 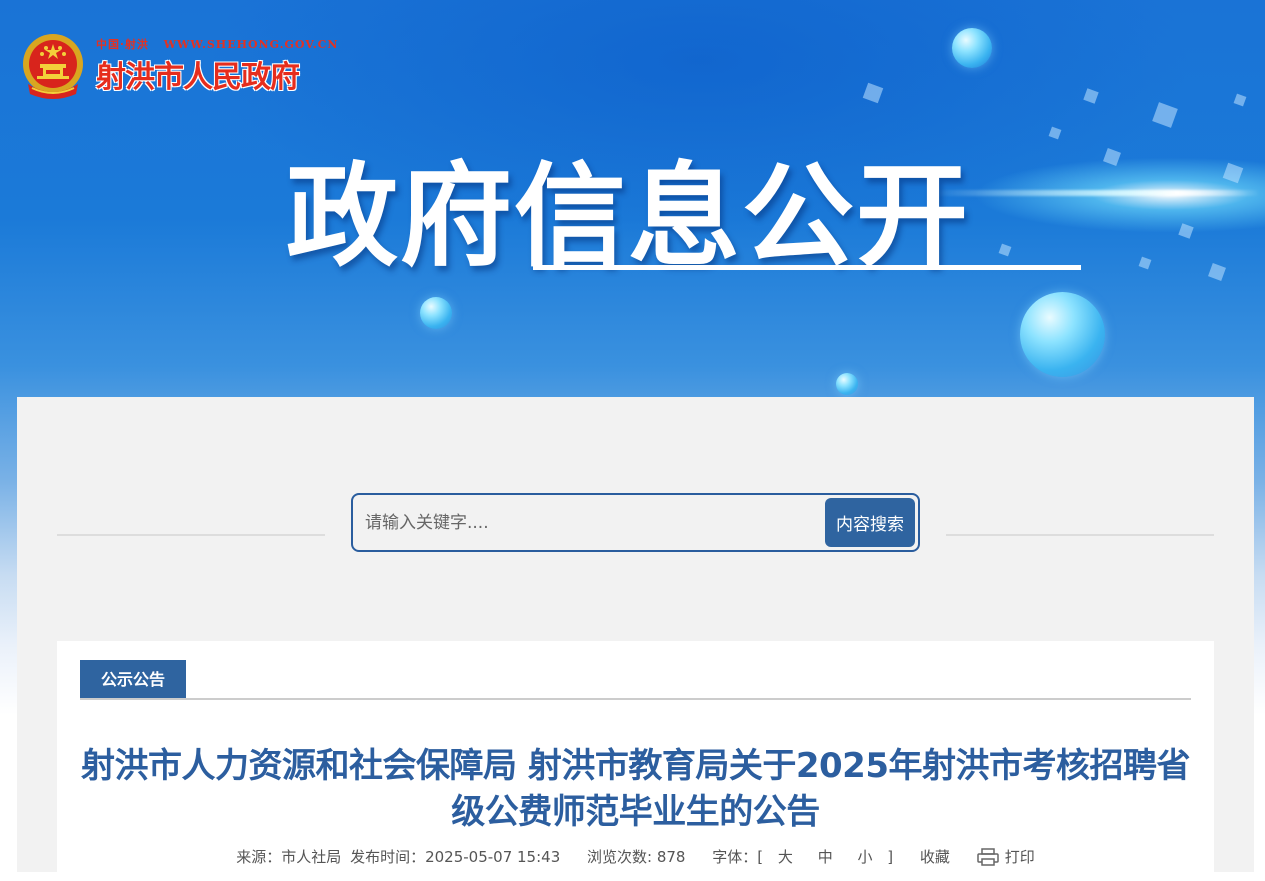 What do you see at coordinates (785, 856) in the screenshot?
I see `font-size-large-button: 大` at bounding box center [785, 856].